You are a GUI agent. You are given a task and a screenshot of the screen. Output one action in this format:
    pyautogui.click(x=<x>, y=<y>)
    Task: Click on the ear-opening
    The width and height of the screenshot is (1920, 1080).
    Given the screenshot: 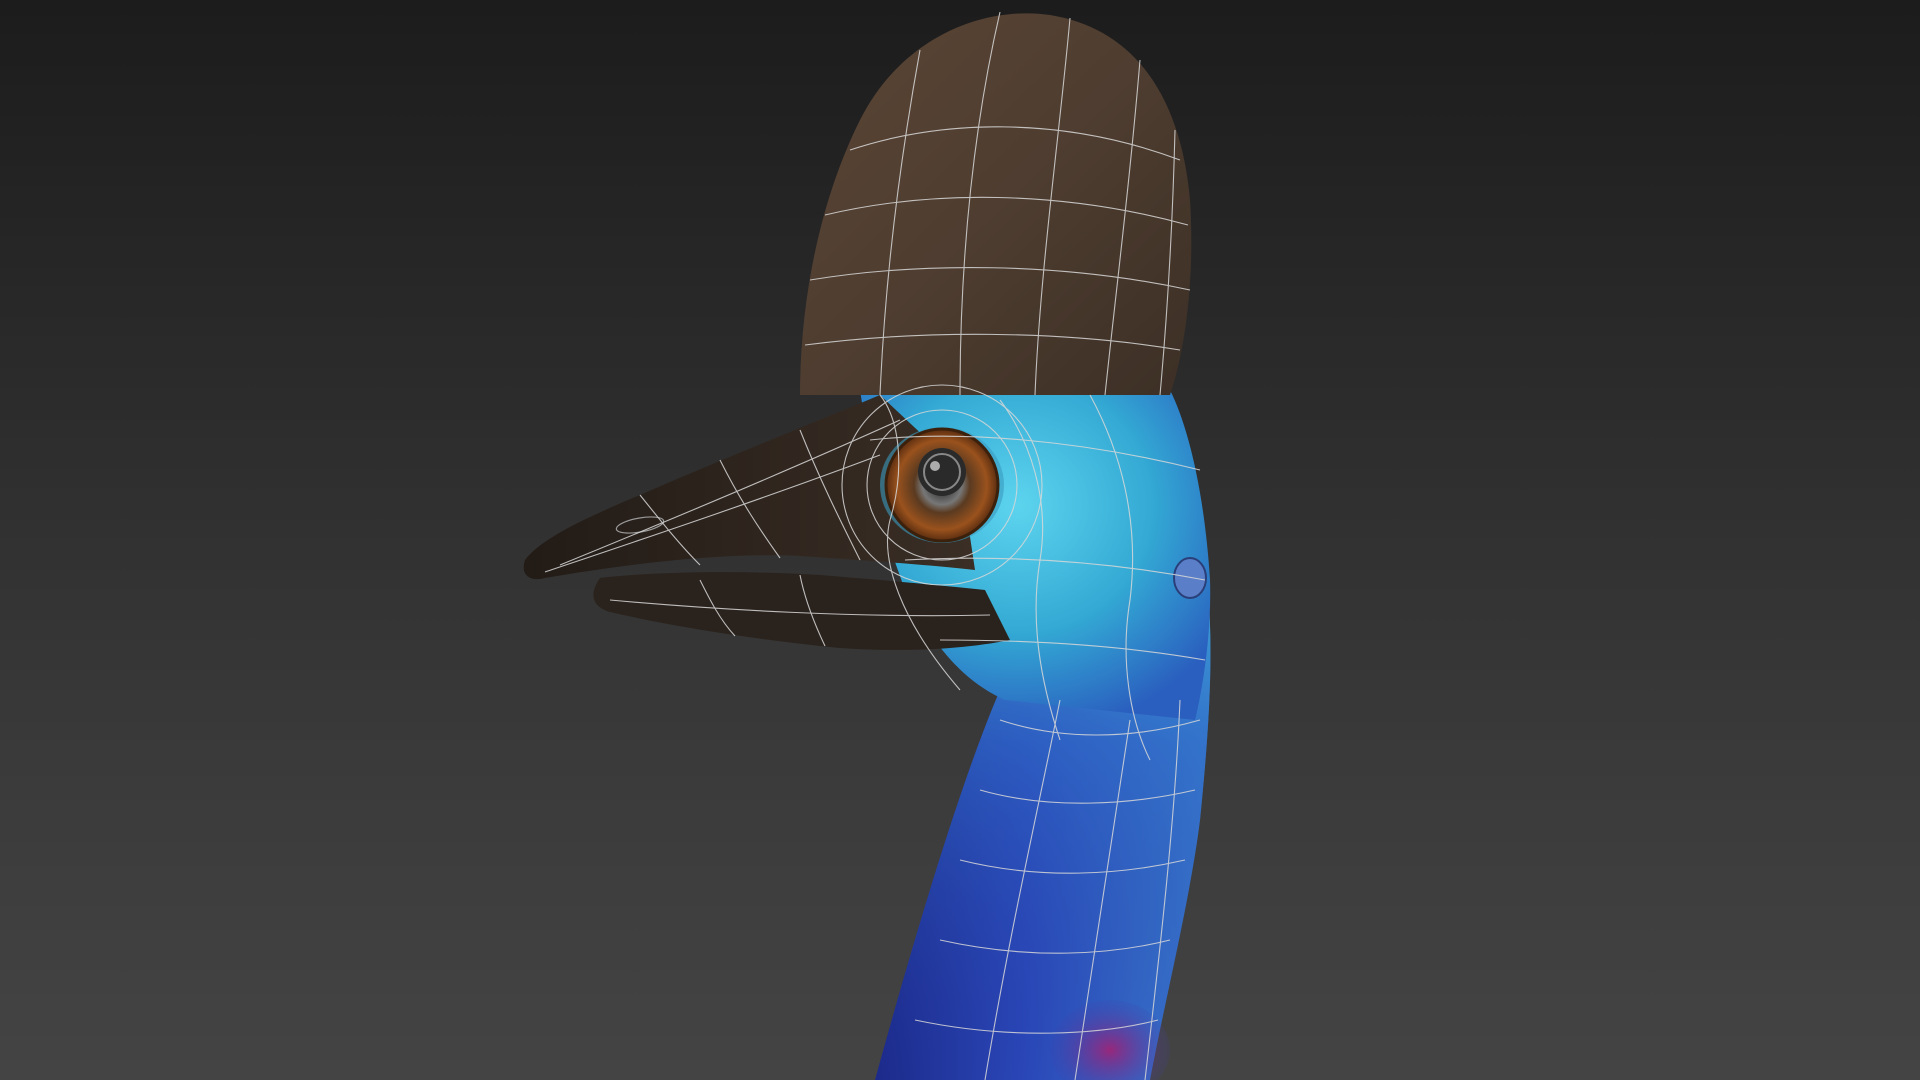 What is the action you would take?
    pyautogui.click(x=1190, y=578)
    